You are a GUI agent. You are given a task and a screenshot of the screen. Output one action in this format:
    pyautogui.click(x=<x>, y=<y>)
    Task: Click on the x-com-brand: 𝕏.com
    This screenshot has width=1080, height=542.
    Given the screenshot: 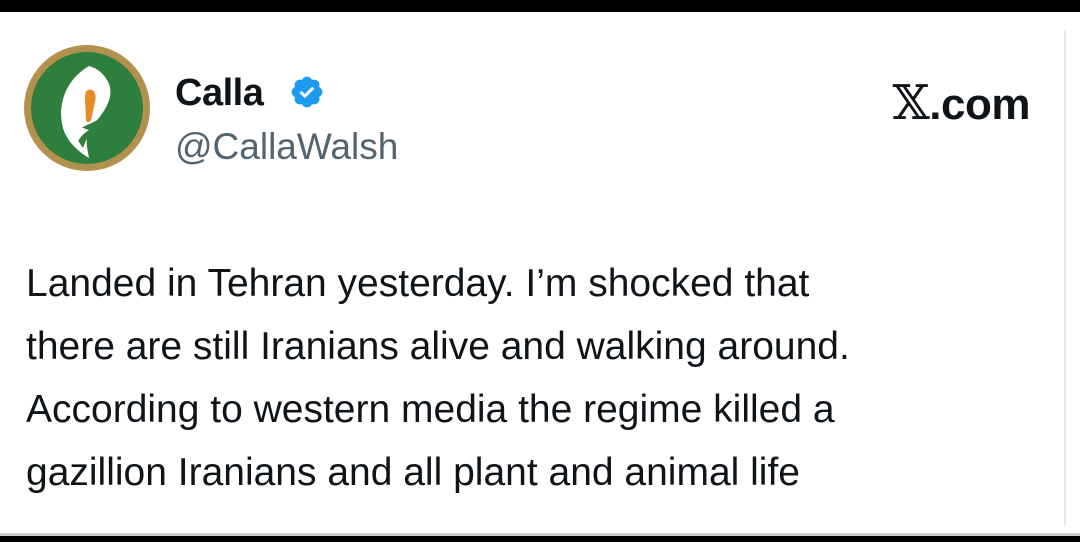 What is the action you would take?
    pyautogui.click(x=961, y=103)
    